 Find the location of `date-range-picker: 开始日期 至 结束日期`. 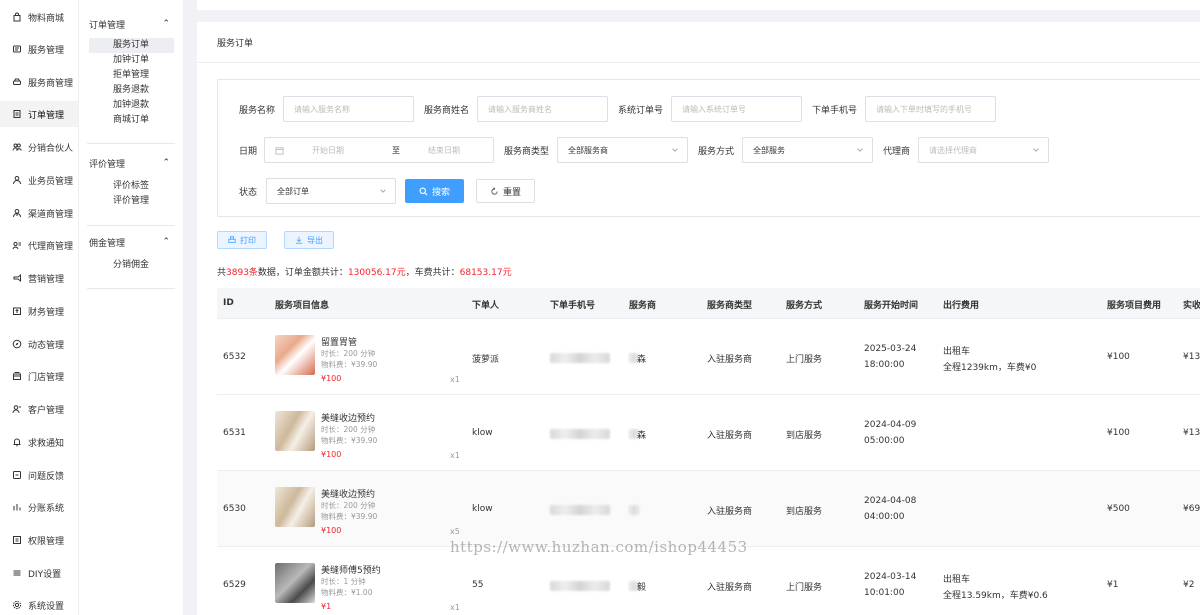

date-range-picker: 开始日期 至 结束日期 is located at coordinates (379, 150).